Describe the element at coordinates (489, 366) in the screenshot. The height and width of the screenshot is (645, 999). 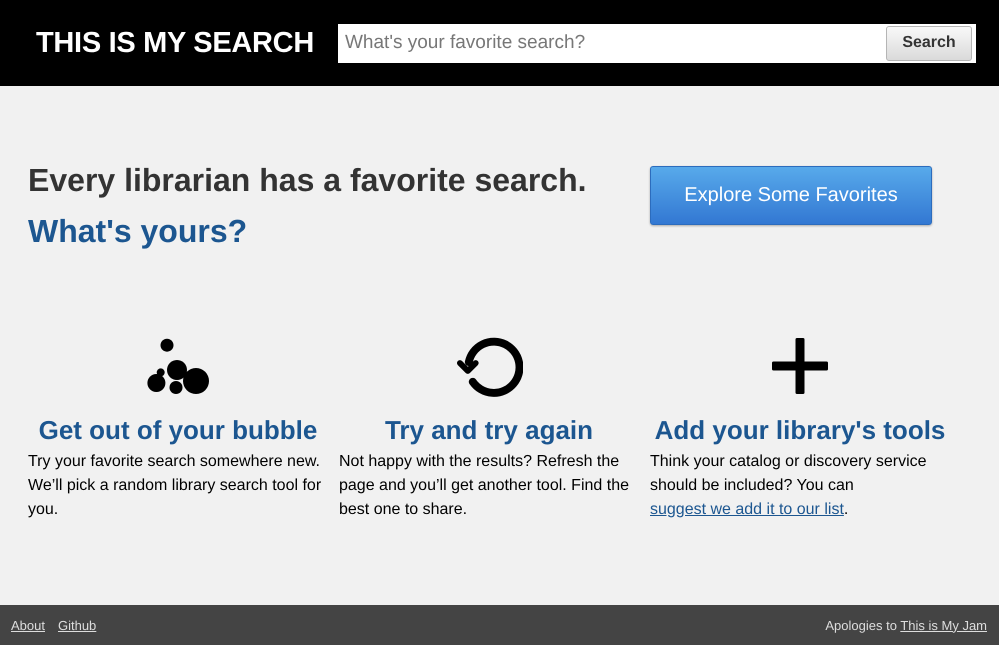
I see `refresh-icon` at that location.